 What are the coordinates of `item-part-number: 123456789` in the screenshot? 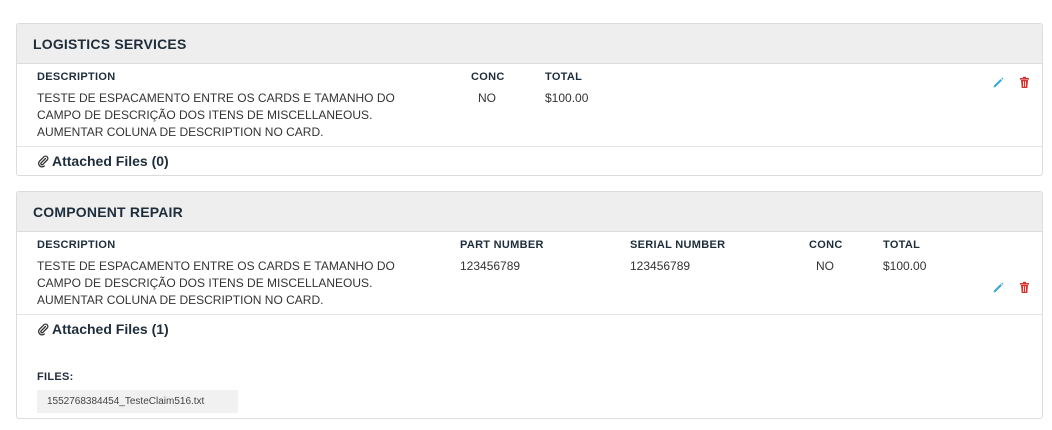 It's located at (490, 266).